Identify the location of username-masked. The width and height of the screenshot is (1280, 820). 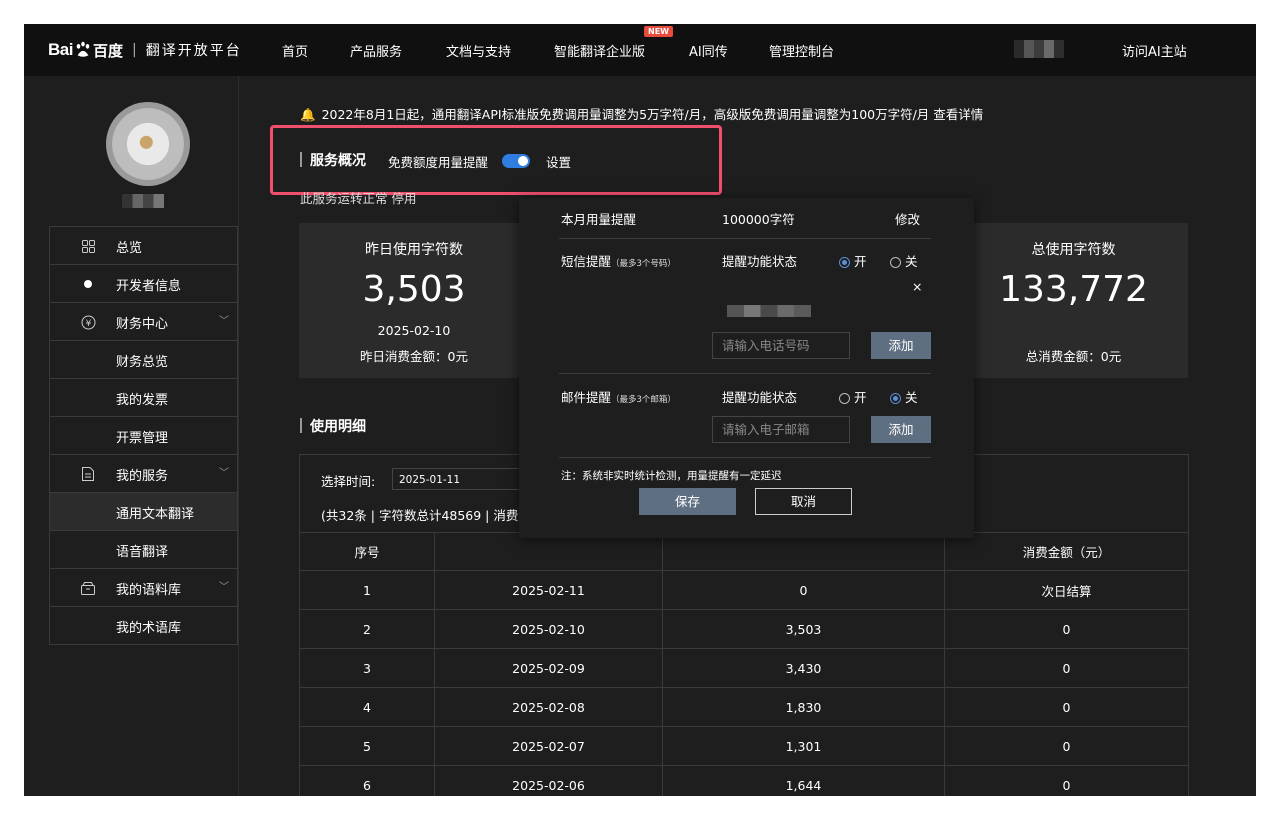
(143, 201).